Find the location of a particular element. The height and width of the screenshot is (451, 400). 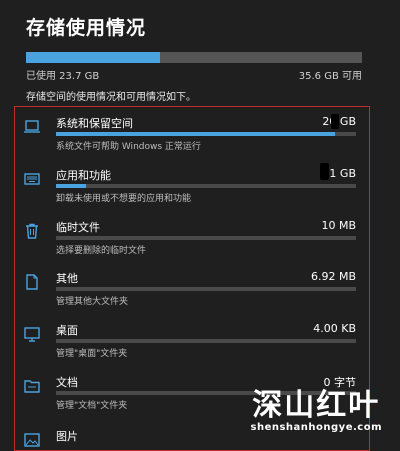

category-subtitle: 管理"文档"文件夹 is located at coordinates (92, 406).